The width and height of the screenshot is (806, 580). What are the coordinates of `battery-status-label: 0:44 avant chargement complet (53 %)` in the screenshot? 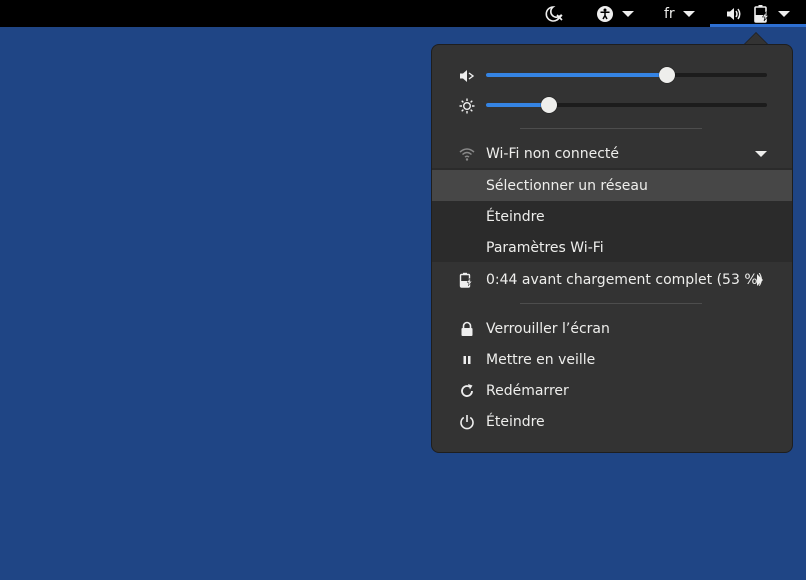 It's located at (625, 279).